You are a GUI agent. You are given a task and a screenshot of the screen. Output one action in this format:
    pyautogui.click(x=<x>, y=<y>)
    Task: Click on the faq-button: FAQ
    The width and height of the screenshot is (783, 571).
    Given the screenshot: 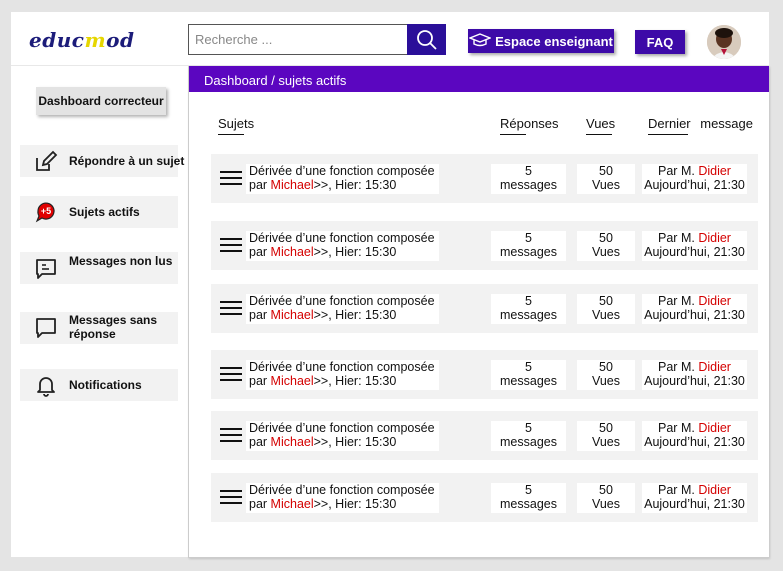 What is the action you would take?
    pyautogui.click(x=660, y=42)
    